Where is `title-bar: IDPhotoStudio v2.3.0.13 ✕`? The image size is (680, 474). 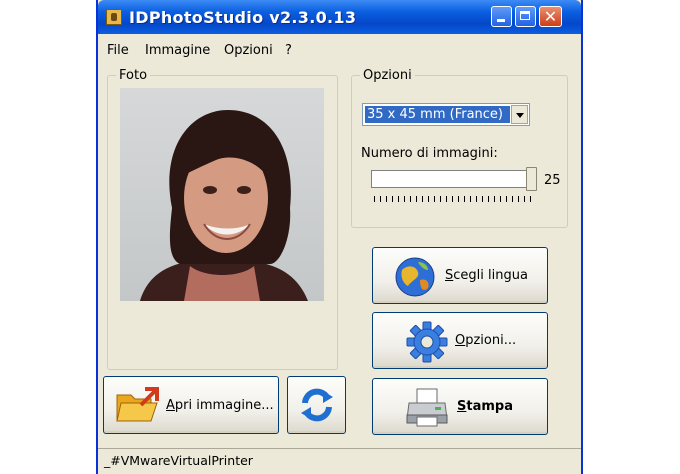 title-bar: IDPhotoStudio v2.3.0.13 ✕ is located at coordinates (339, 17).